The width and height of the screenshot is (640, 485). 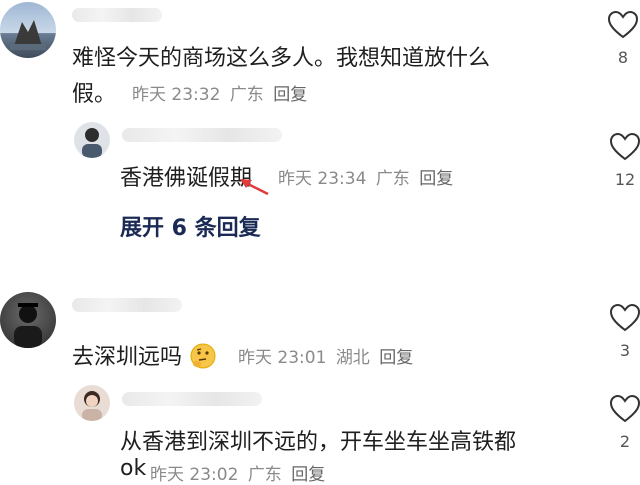 I want to click on timestamp: 昨天 23:02, so click(x=194, y=475).